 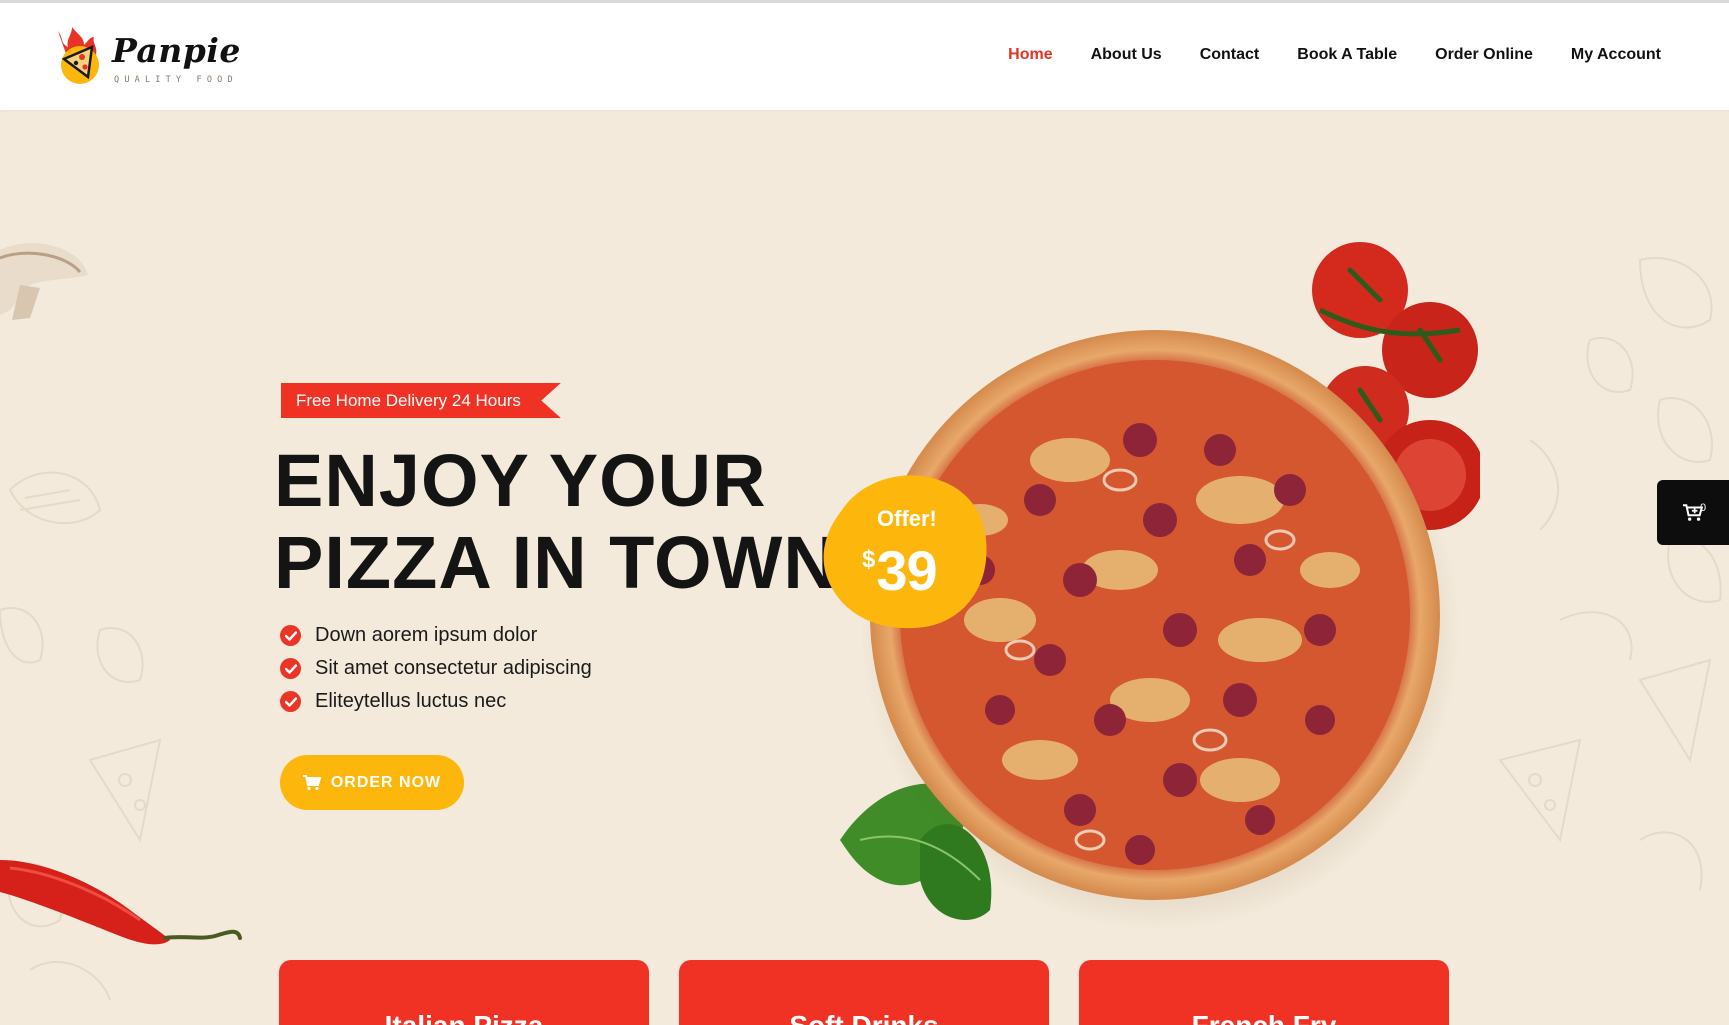 What do you see at coordinates (421, 400) in the screenshot?
I see `delivery-badge: Free Home Delivery 24 Hours` at bounding box center [421, 400].